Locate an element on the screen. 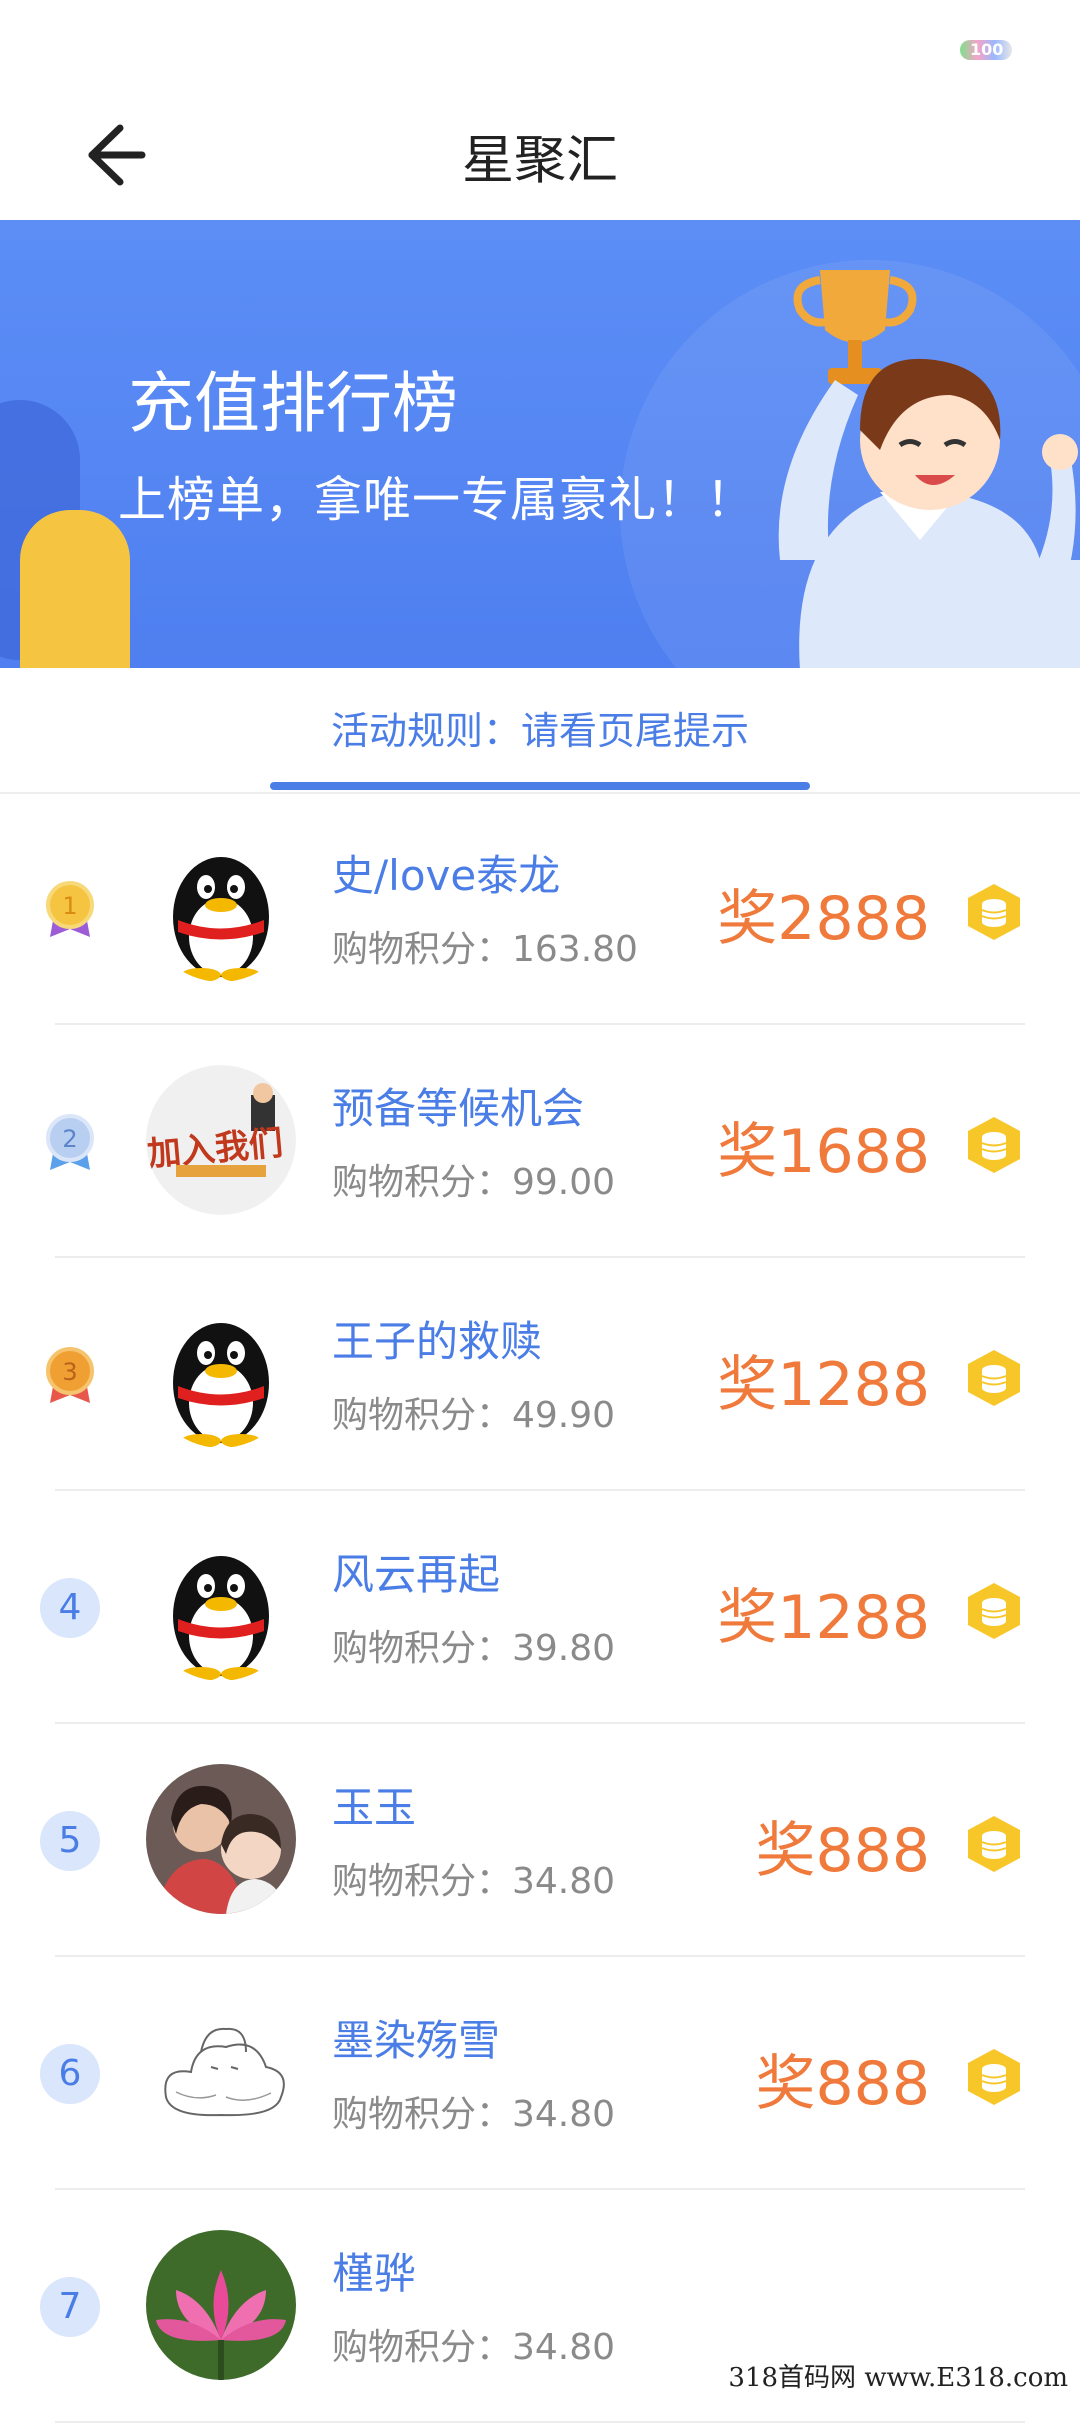  ranking-row: 5 玉玉 购物积分：34.80 奖888 is located at coordinates (540, 1840).